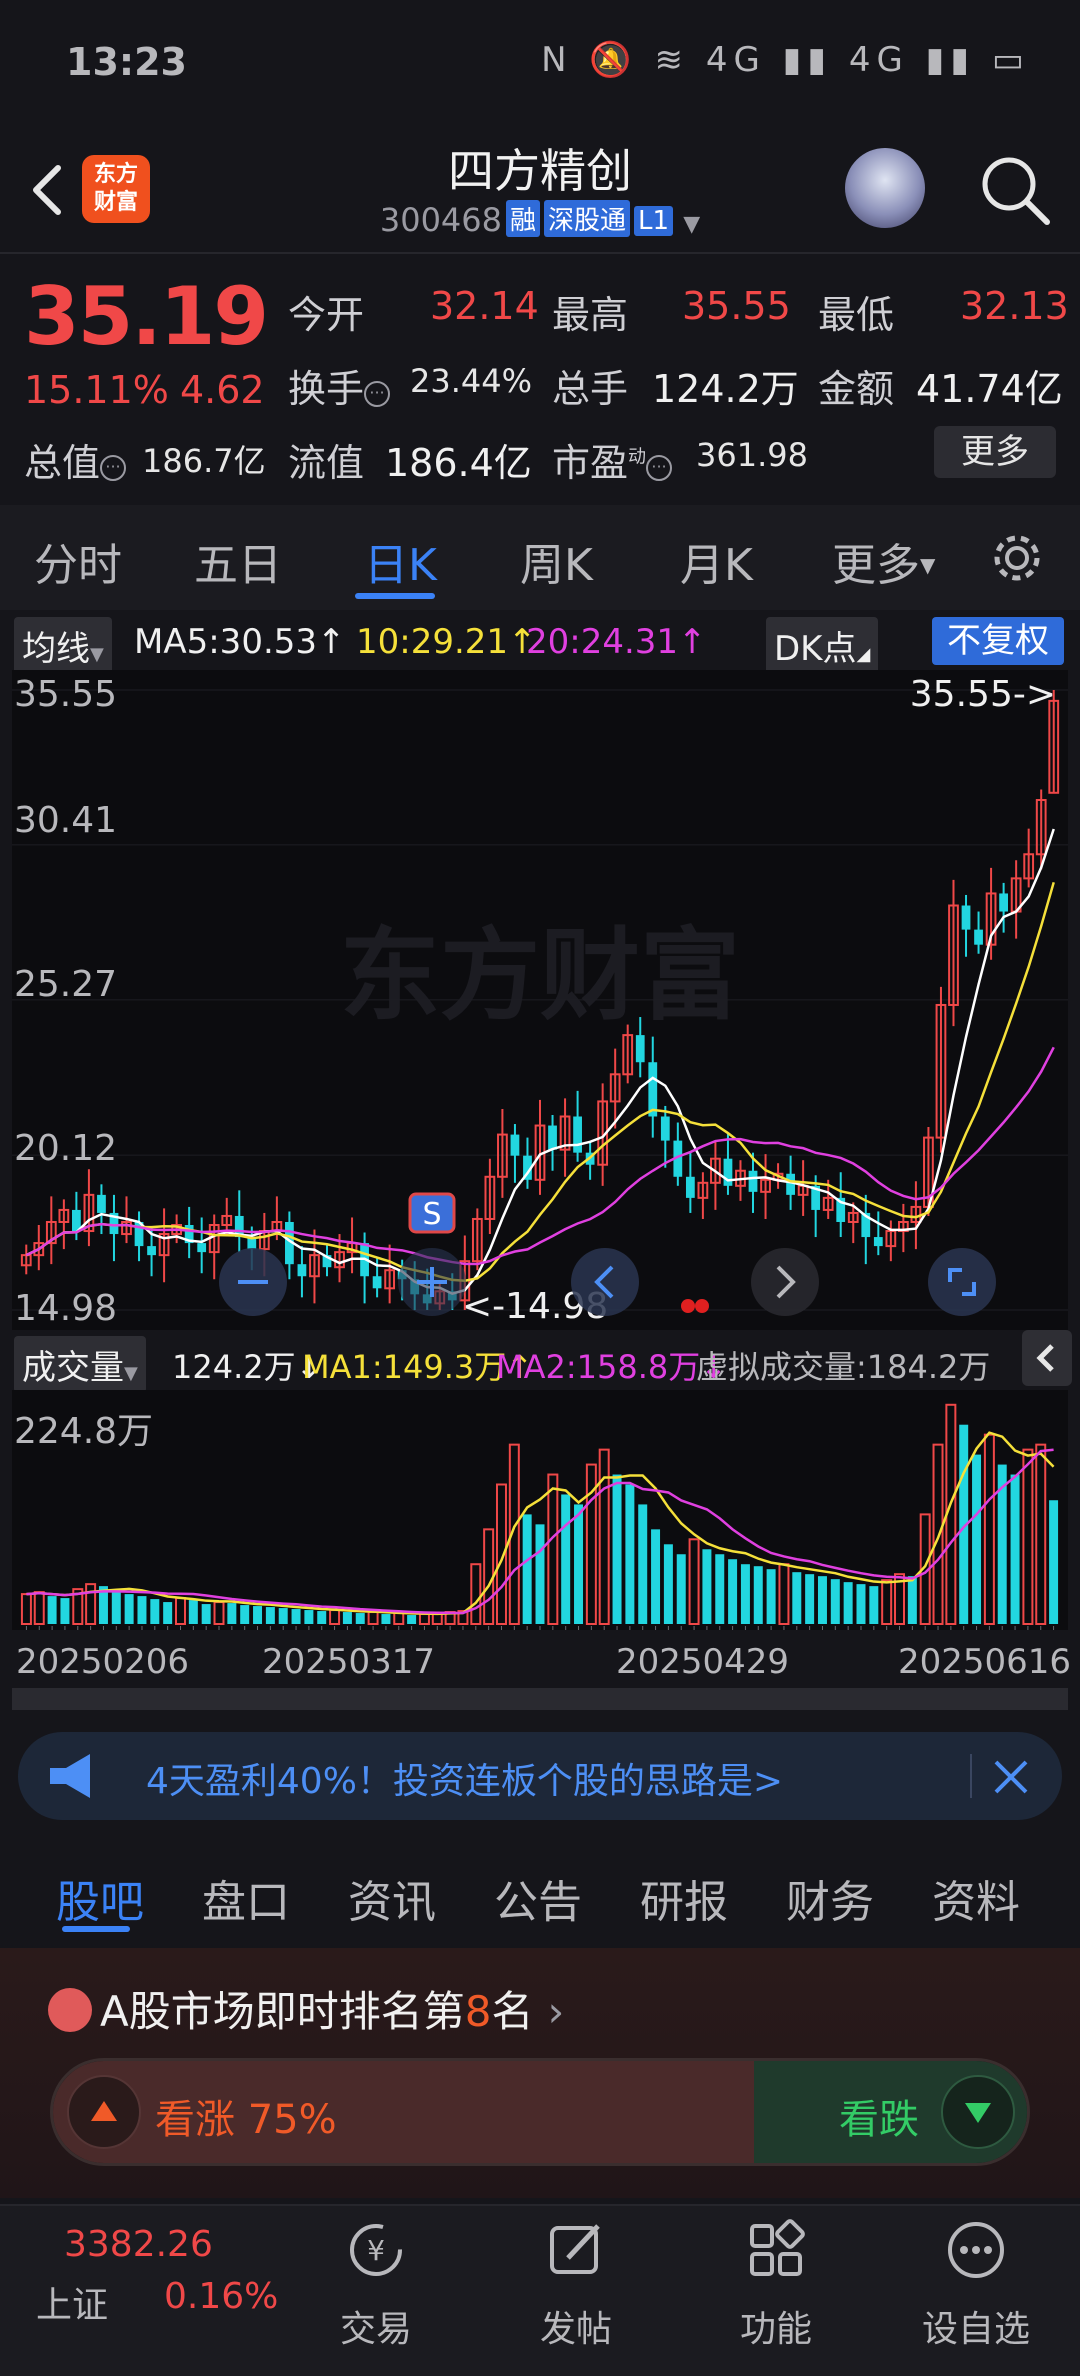  Describe the element at coordinates (72, 2302) in the screenshot. I see `index-name: 上证` at that location.